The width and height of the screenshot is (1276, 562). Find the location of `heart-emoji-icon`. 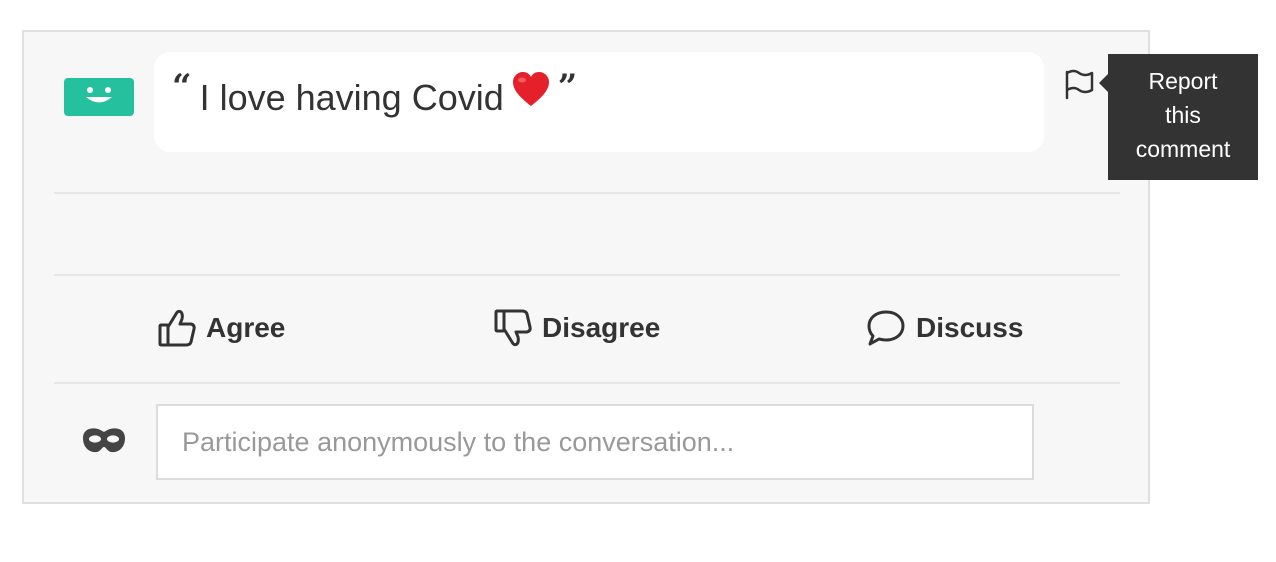

heart-emoji-icon is located at coordinates (530, 89).